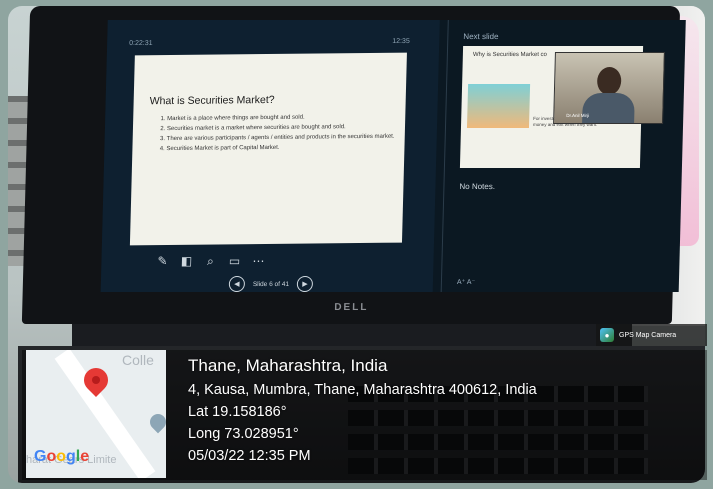 This screenshot has width=713, height=489. I want to click on slide-counter: Slide 6 of 41, so click(271, 284).